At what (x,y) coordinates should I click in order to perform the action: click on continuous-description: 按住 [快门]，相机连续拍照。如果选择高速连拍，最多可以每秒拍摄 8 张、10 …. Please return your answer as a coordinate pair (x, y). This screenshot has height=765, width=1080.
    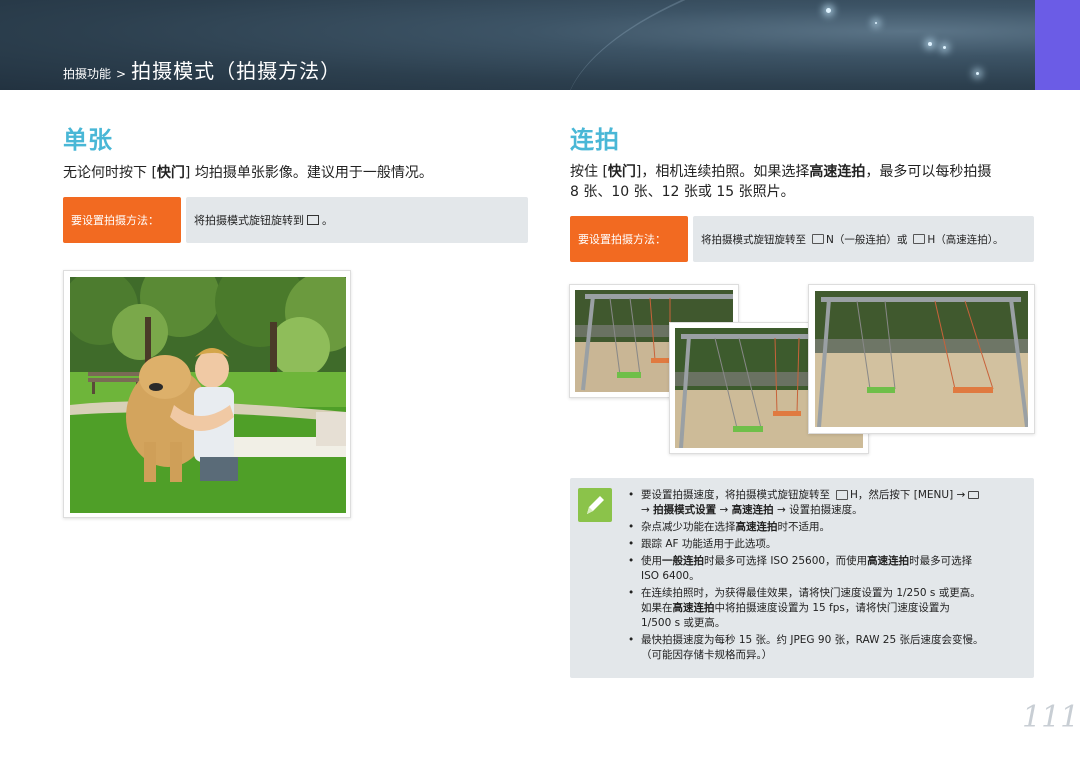
    Looking at the image, I should click on (781, 182).